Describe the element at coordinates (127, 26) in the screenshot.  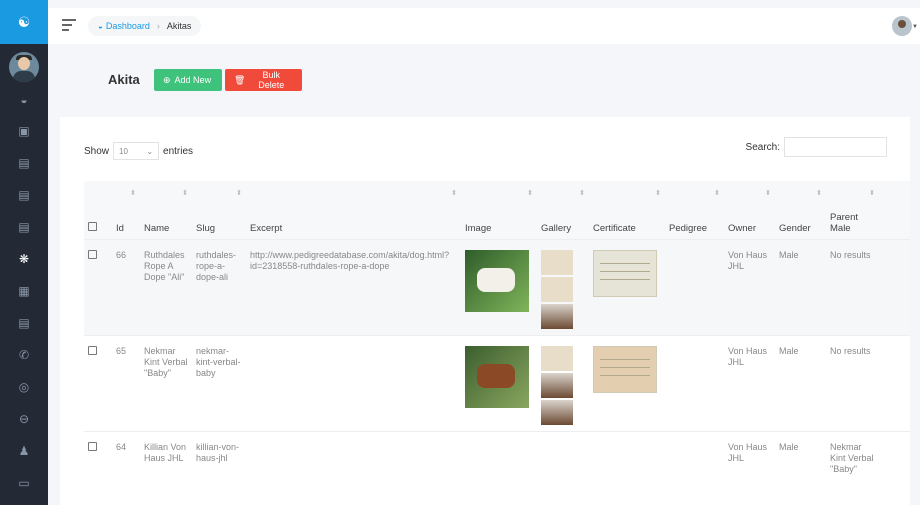
I see `breadcrumb-home-label: Dashboard` at that location.